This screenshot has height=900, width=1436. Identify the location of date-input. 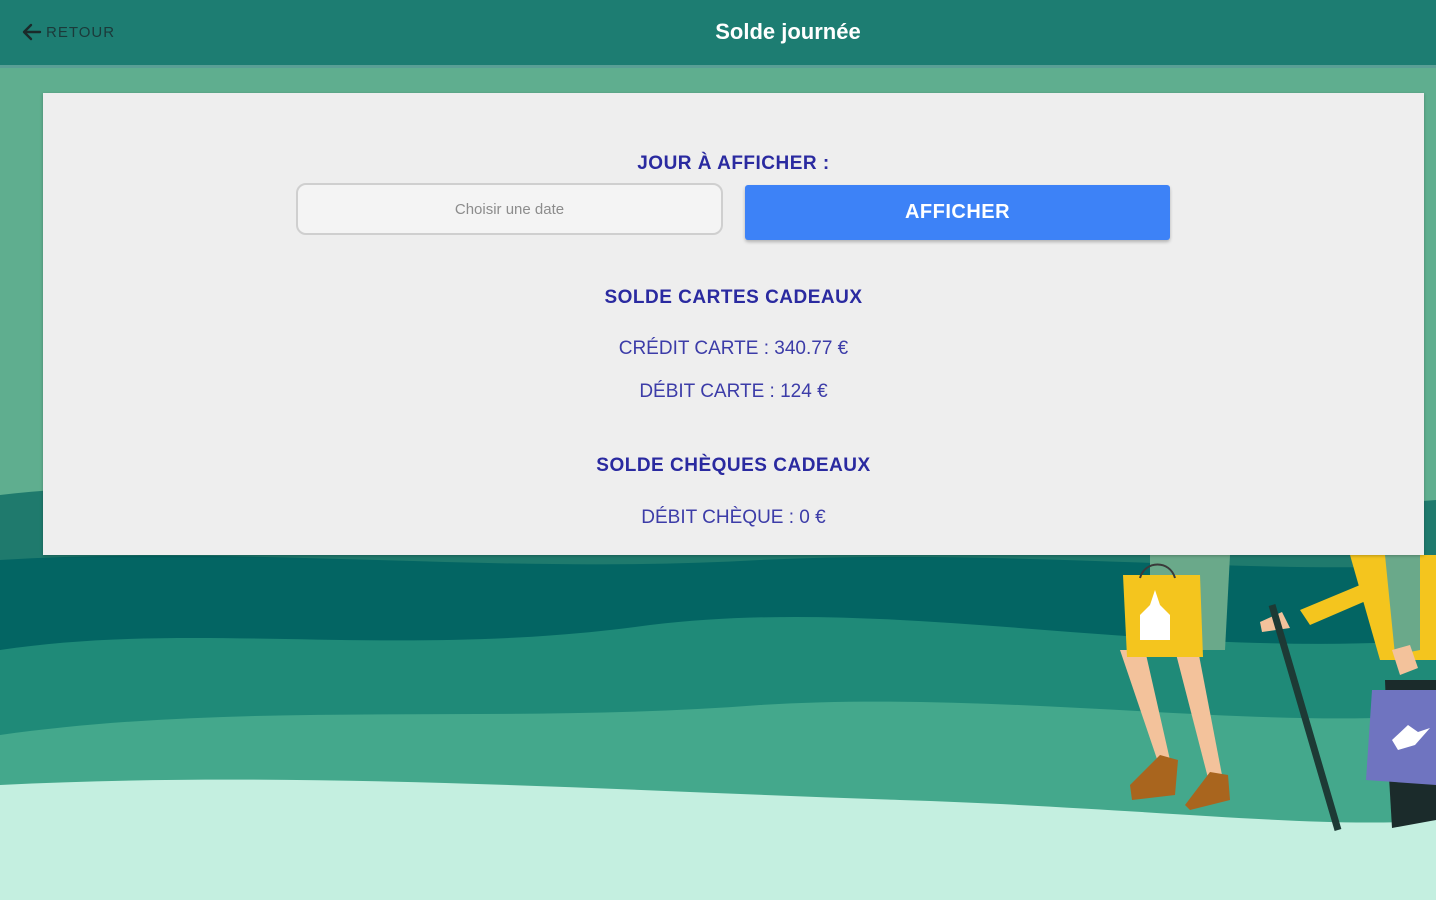
(509, 209).